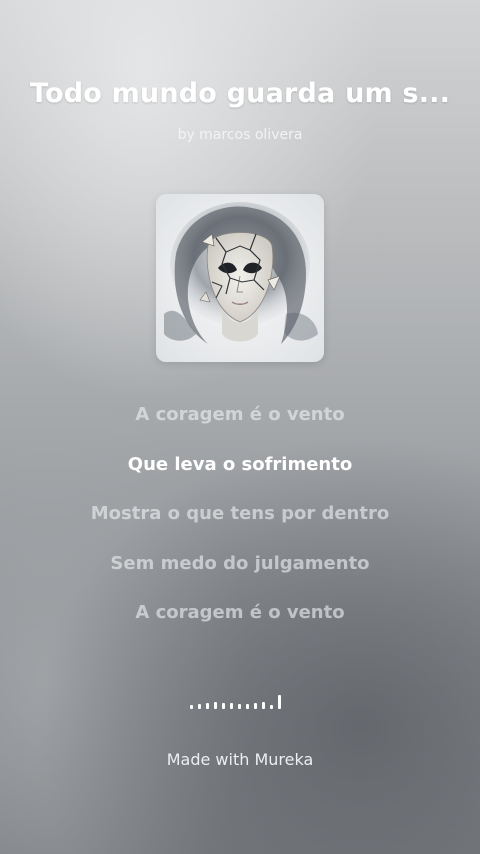 This screenshot has width=480, height=854. Describe the element at coordinates (240, 563) in the screenshot. I see `lyric-line: Sem medo do julgamento` at that location.